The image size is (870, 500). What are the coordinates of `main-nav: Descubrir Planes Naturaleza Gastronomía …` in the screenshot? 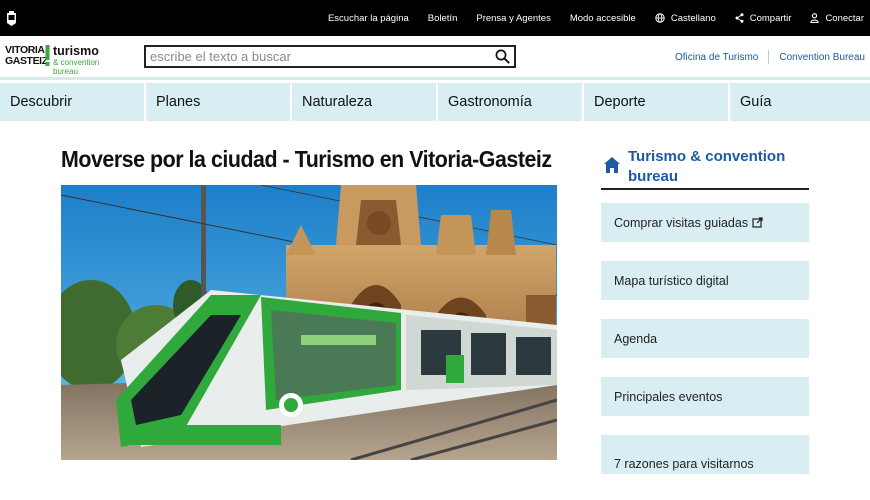 It's located at (435, 102).